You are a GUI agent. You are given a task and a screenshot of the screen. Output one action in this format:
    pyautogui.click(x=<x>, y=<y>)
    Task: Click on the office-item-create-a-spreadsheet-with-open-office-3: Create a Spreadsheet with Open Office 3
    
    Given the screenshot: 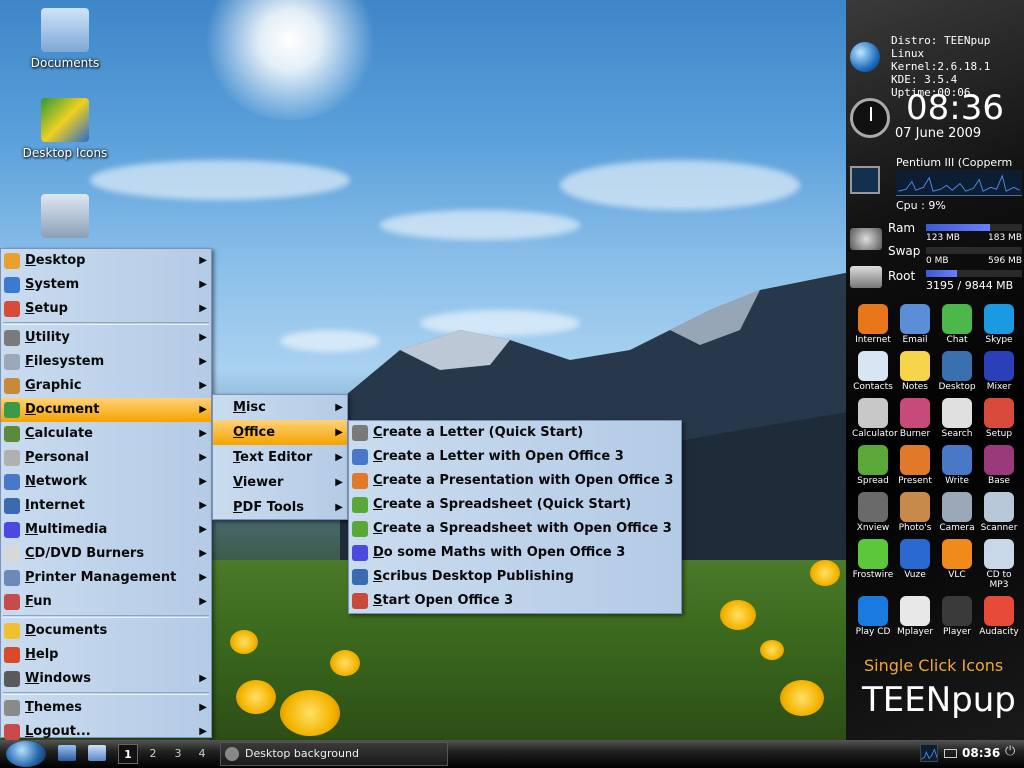 What is the action you would take?
    pyautogui.click(x=515, y=529)
    